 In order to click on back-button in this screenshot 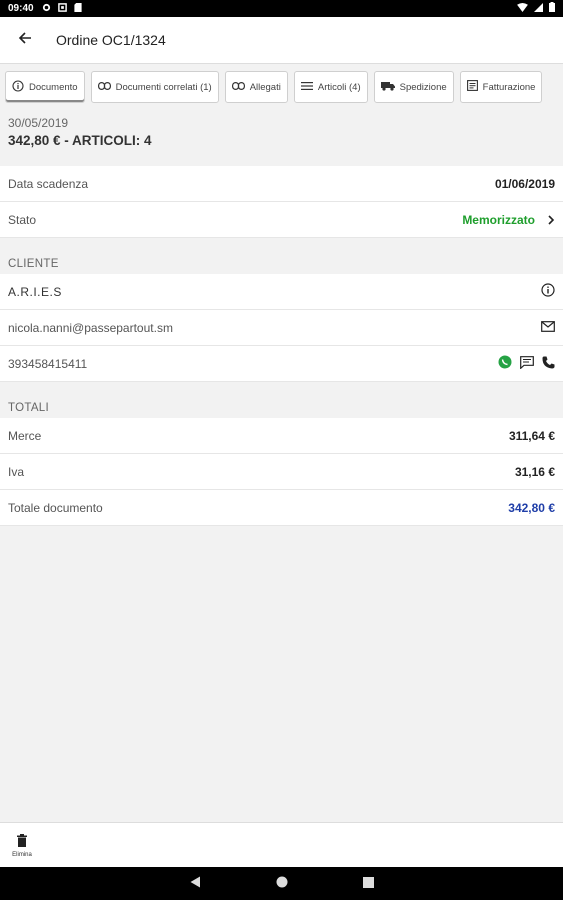, I will do `click(25, 40)`.